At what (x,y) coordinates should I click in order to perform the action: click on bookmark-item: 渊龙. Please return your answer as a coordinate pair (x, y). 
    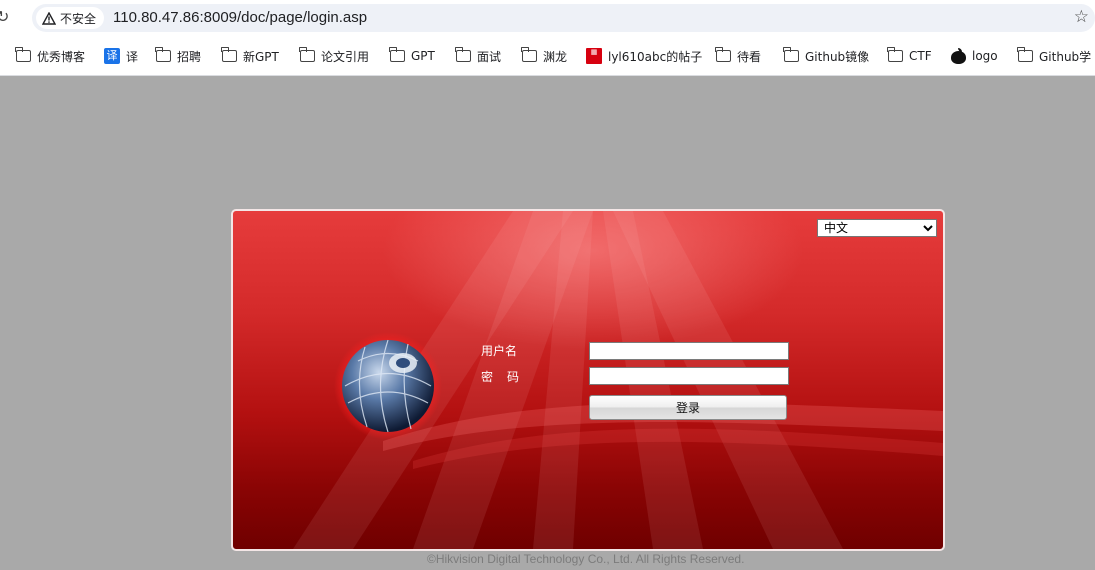
    Looking at the image, I should click on (544, 56).